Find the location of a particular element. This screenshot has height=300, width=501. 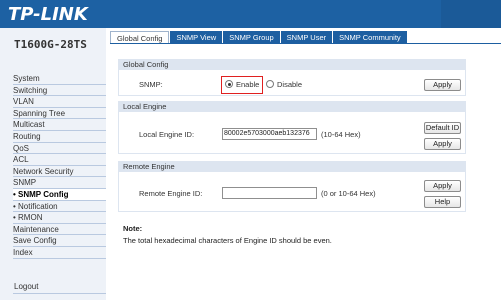

sidebar-item-spanning-tree: Spanning Tree is located at coordinates (59, 114).